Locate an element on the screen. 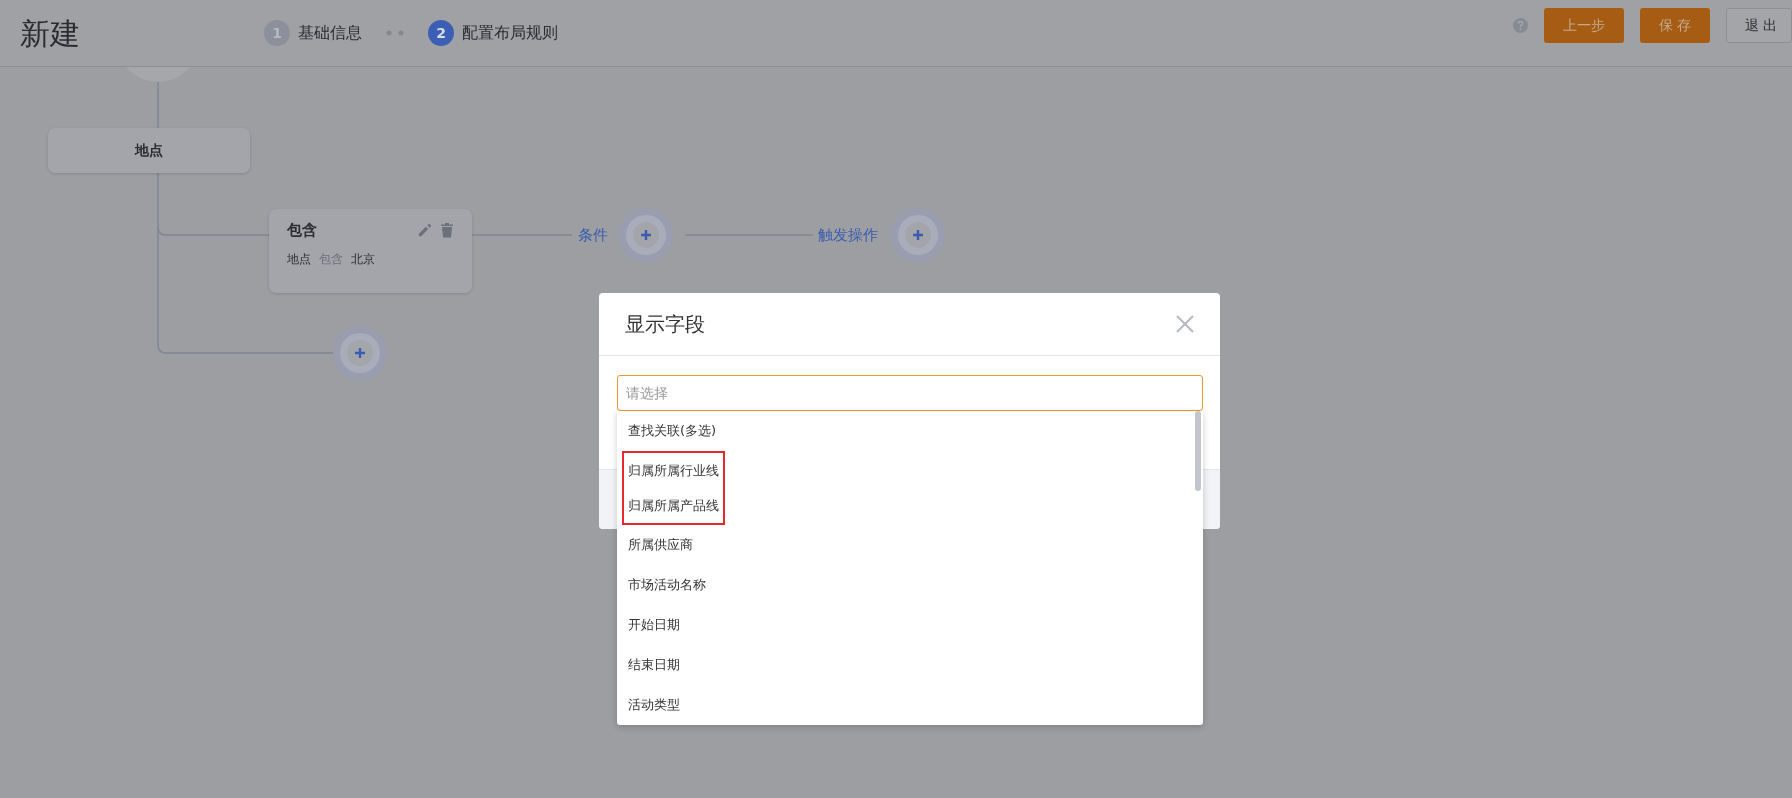 The width and height of the screenshot is (1792, 798). step-number: 2 is located at coordinates (441, 33).